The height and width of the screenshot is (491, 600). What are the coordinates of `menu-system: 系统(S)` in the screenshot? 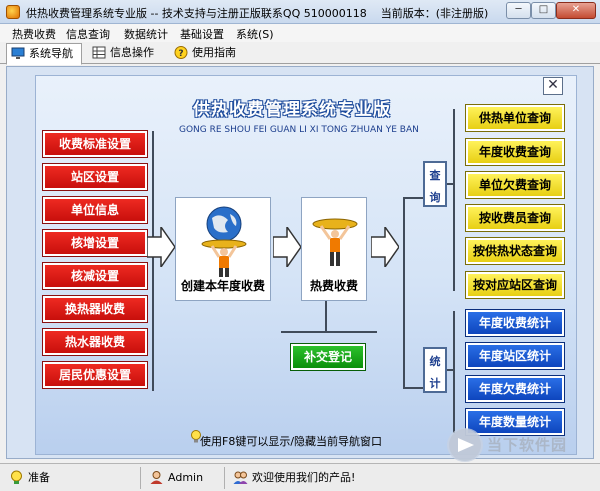 It's located at (255, 34).